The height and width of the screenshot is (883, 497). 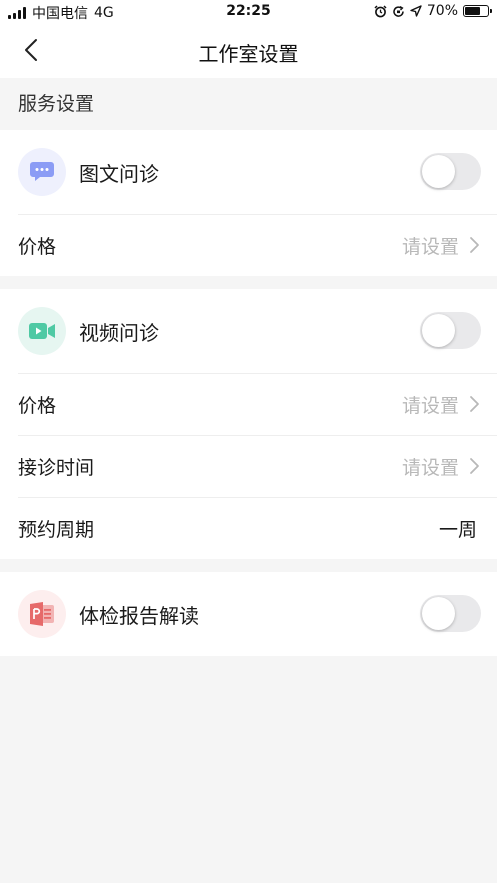 I want to click on service-row: 图文问诊, so click(x=248, y=172).